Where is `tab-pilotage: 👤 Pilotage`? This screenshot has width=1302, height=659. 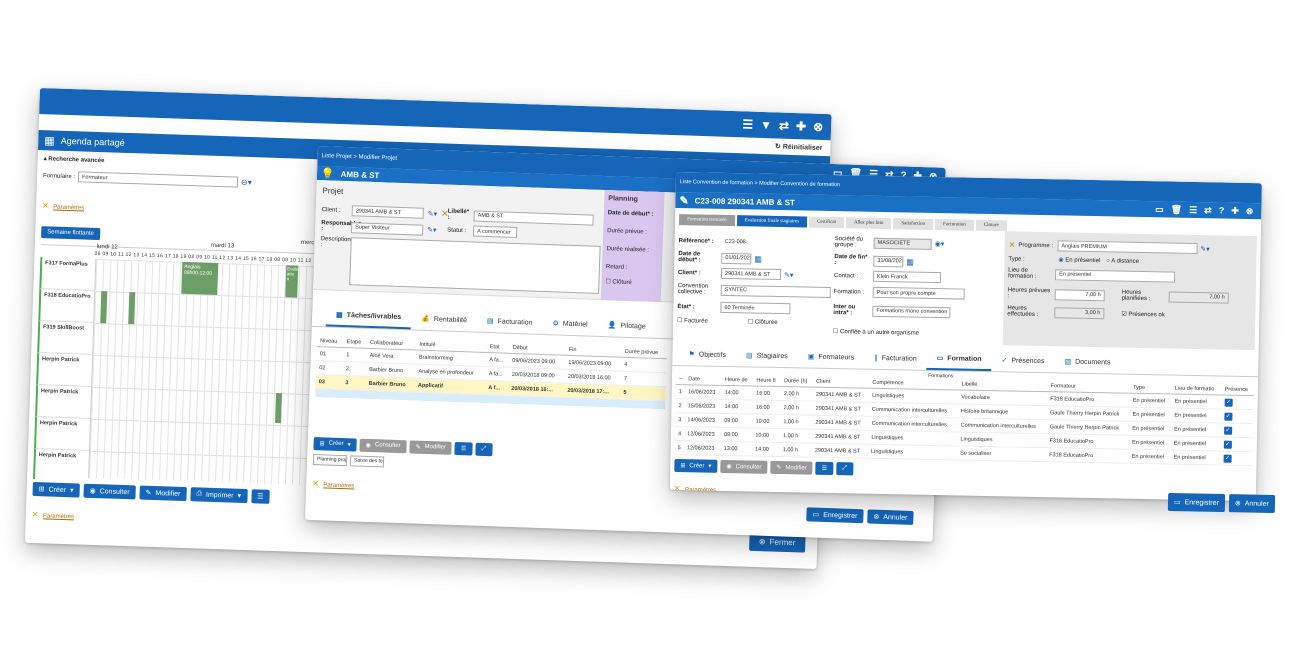
tab-pilotage: 👤 Pilotage is located at coordinates (626, 326).